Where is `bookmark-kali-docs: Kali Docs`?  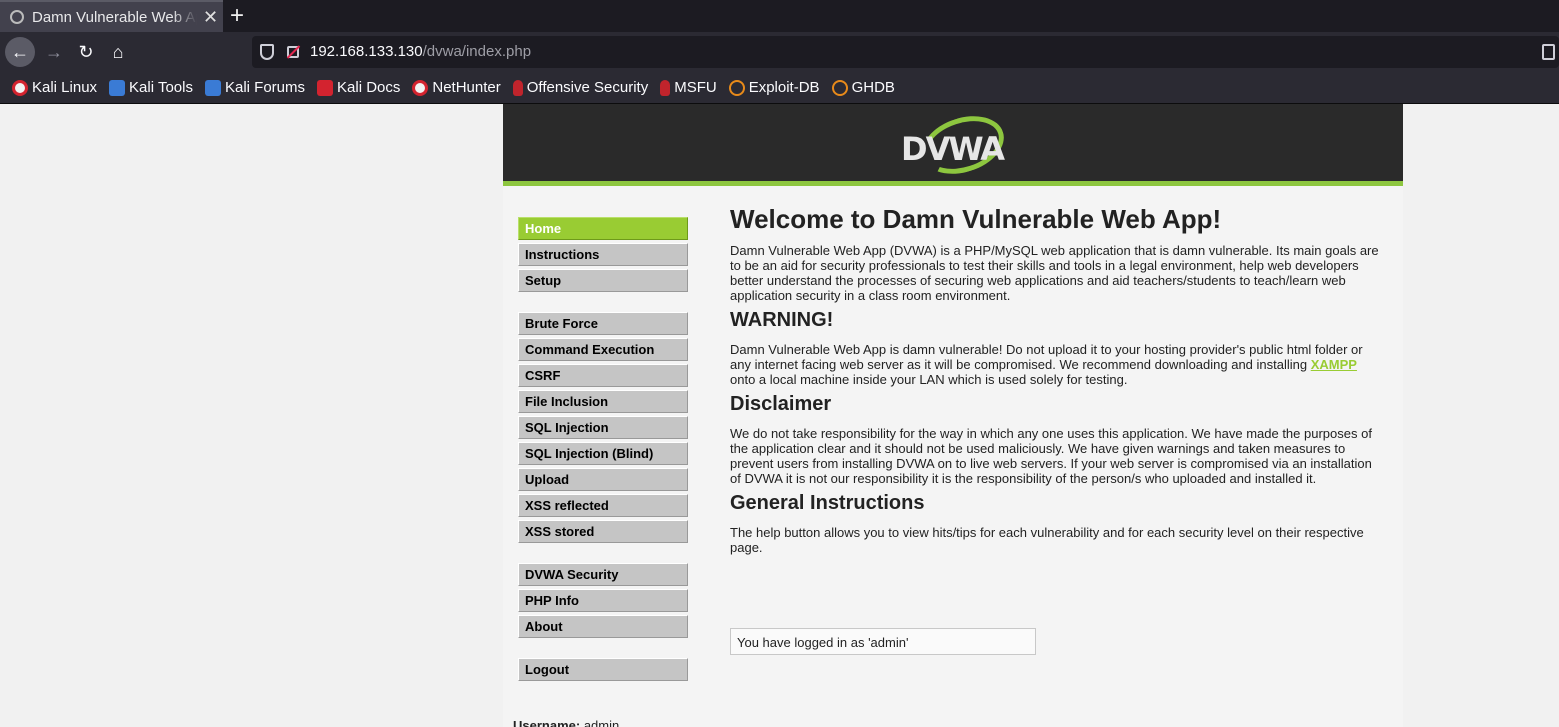 bookmark-kali-docs: Kali Docs is located at coordinates (358, 87).